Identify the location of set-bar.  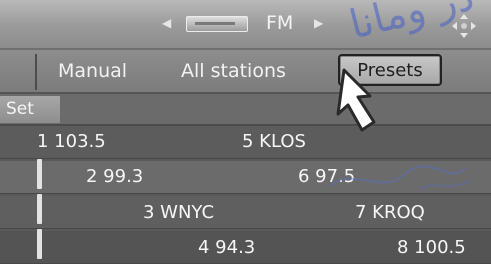
(245, 110).